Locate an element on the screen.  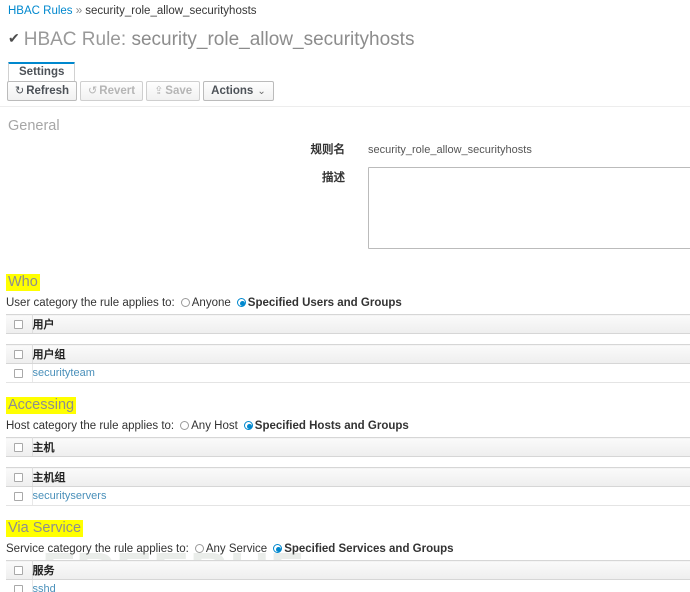
save-icon: ⇪ is located at coordinates (159, 91).